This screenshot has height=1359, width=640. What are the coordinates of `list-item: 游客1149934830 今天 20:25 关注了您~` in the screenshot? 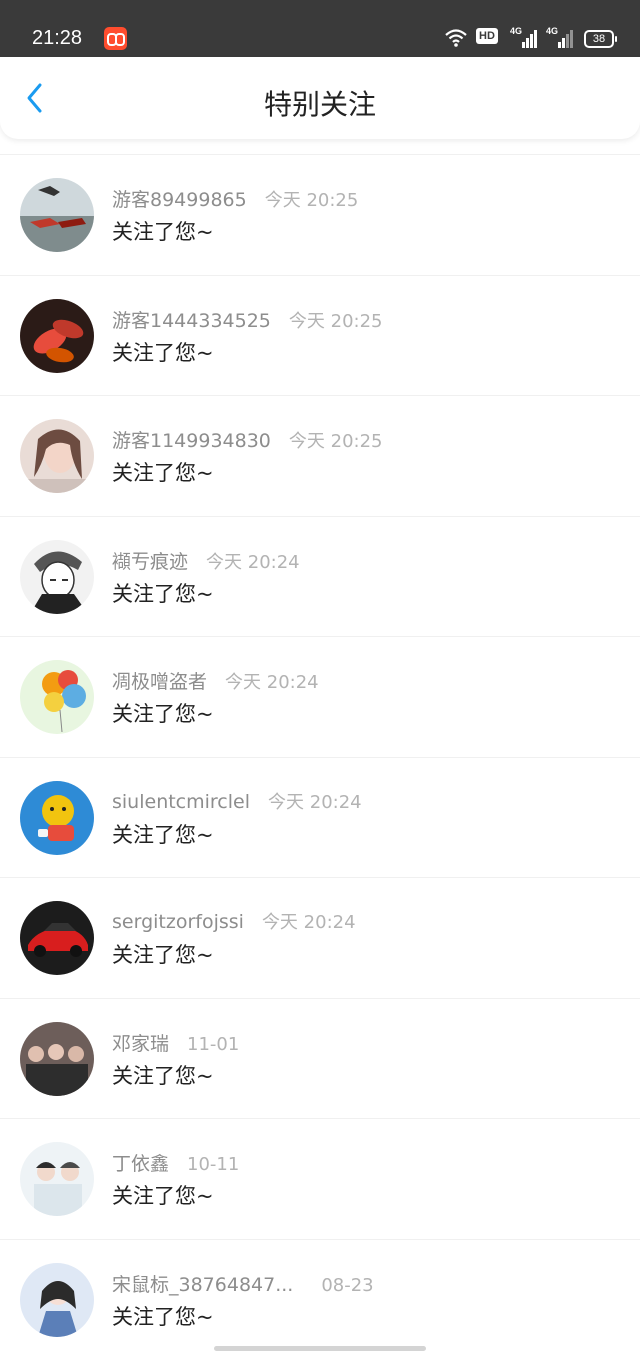 It's located at (320, 455).